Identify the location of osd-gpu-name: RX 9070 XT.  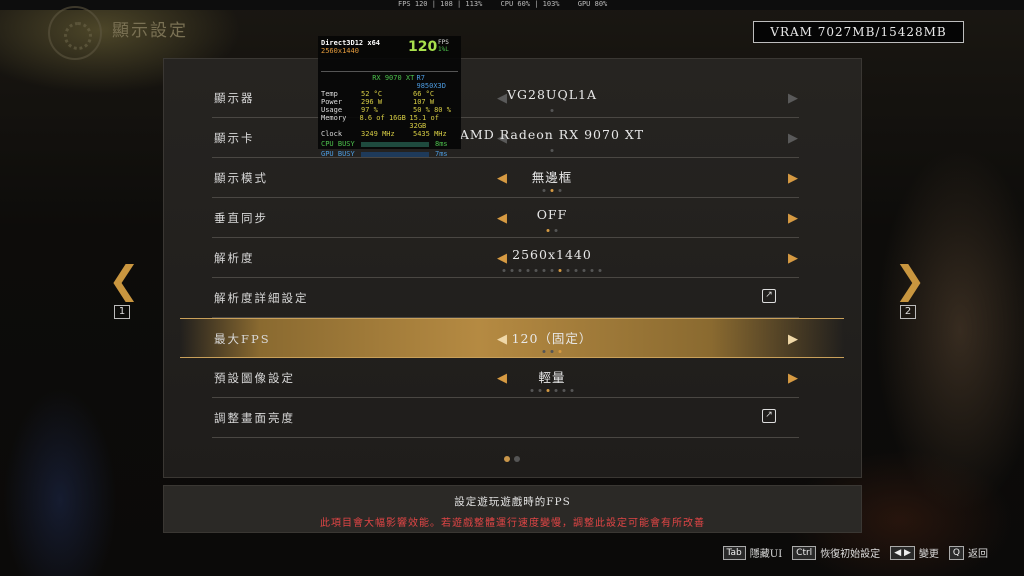
(393, 78).